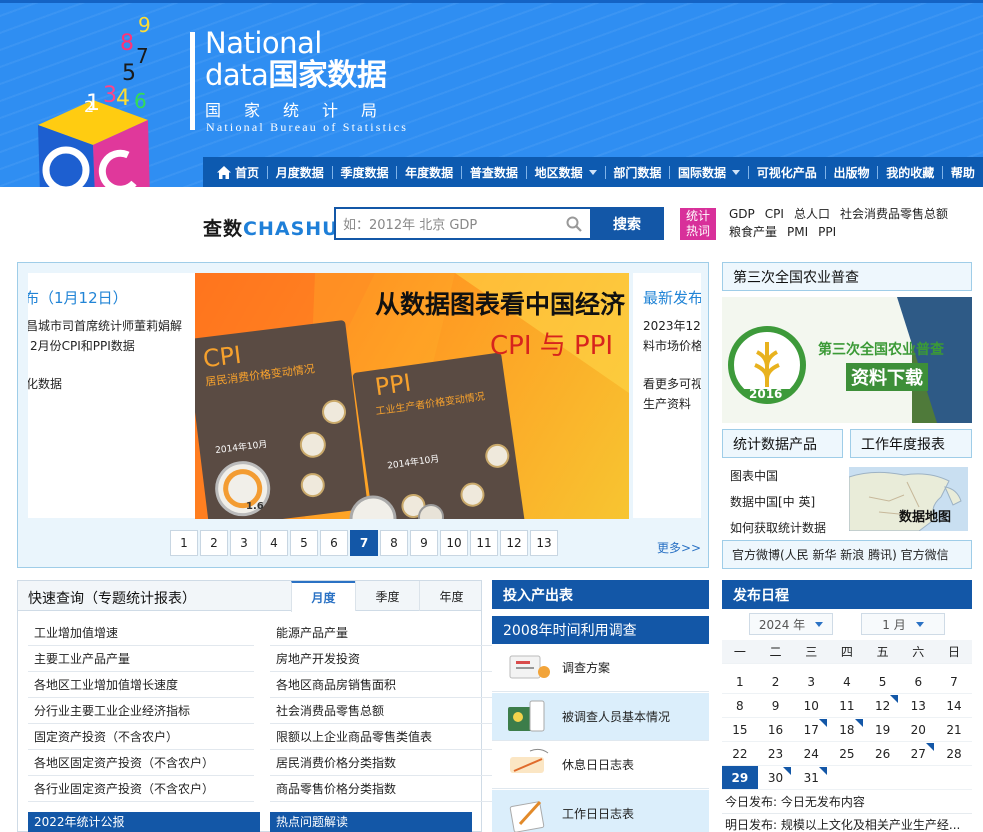 The height and width of the screenshot is (832, 983). What do you see at coordinates (364, 172) in the screenshot?
I see `nav-quarterly: 季度数据` at bounding box center [364, 172].